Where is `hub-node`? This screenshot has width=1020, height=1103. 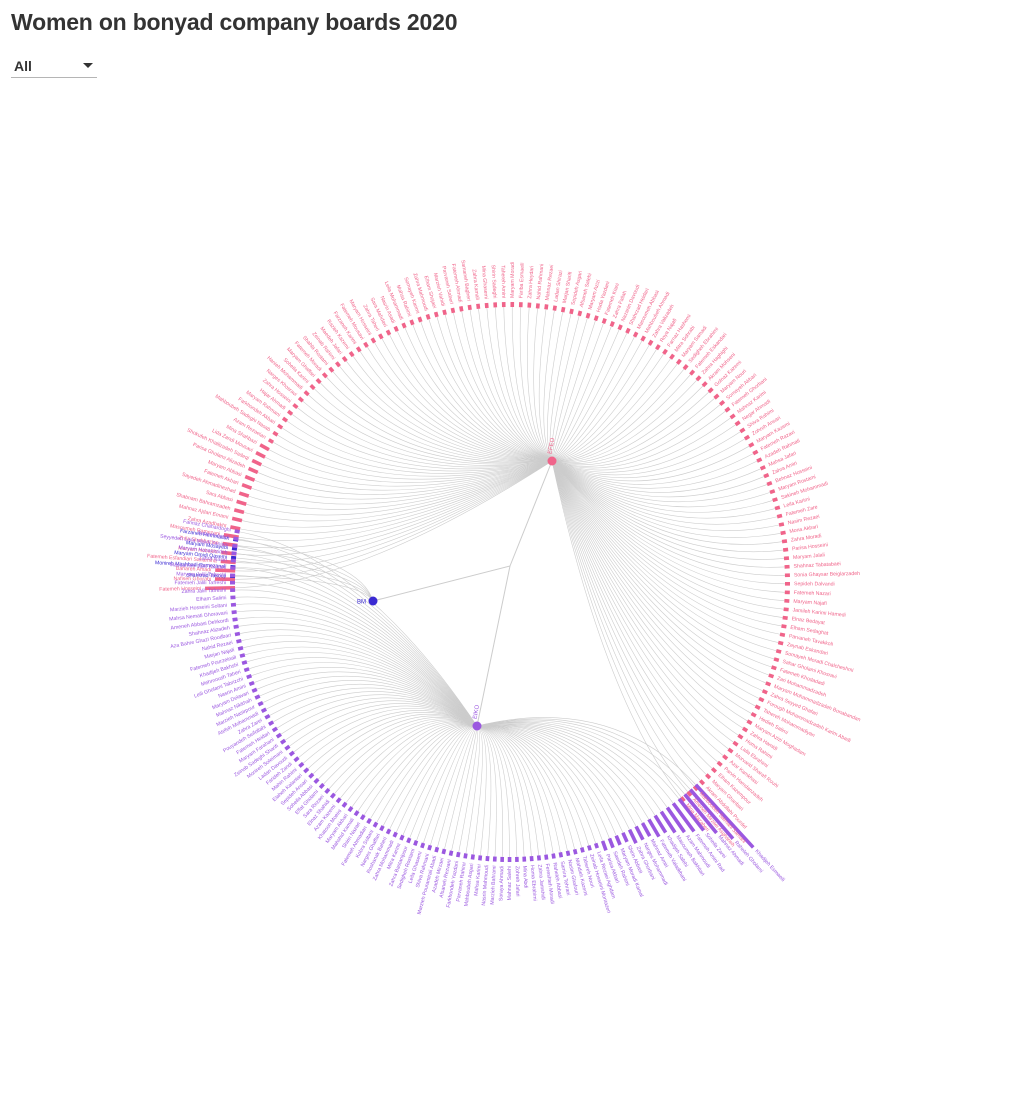
hub-node is located at coordinates (552, 461).